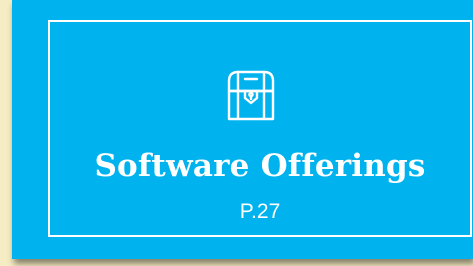 The height and width of the screenshot is (266, 473). What do you see at coordinates (260, 211) in the screenshot?
I see `page-reference: P.27` at bounding box center [260, 211].